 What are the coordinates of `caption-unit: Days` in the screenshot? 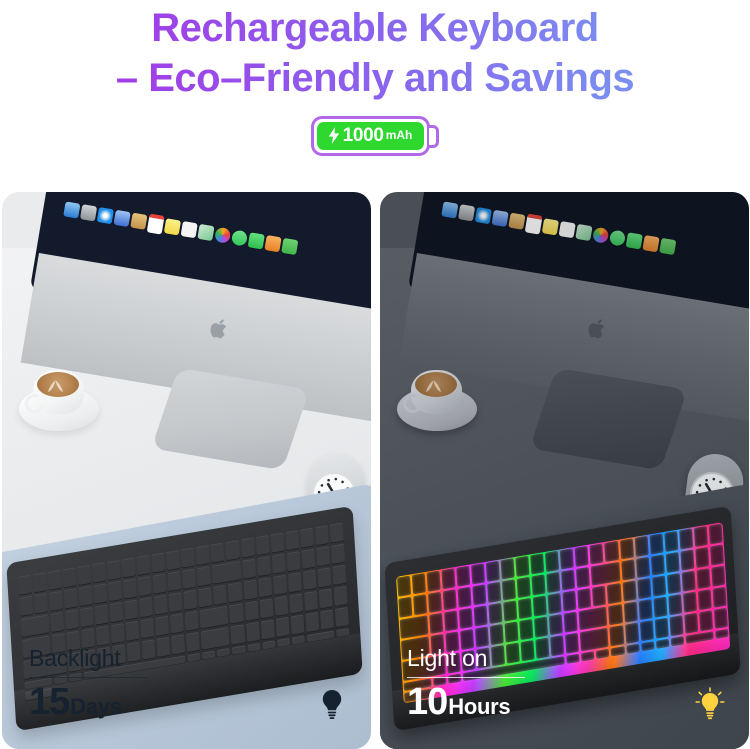 It's located at (96, 706).